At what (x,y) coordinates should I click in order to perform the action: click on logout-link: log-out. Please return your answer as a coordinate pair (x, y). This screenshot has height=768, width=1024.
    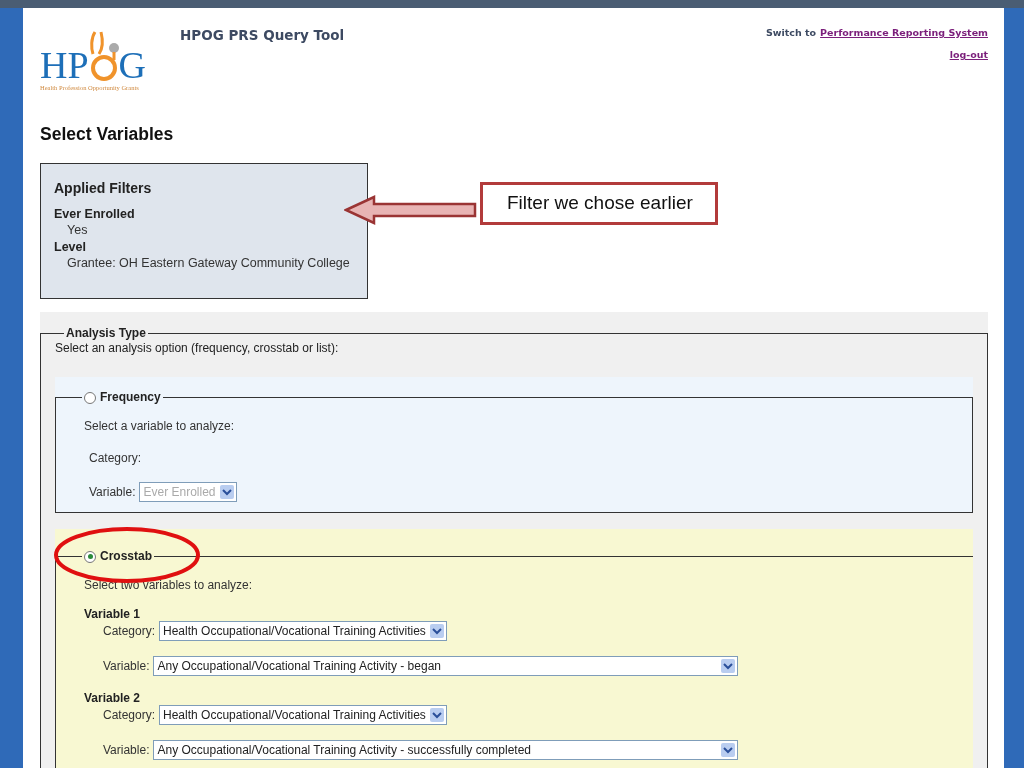
    Looking at the image, I should click on (968, 54).